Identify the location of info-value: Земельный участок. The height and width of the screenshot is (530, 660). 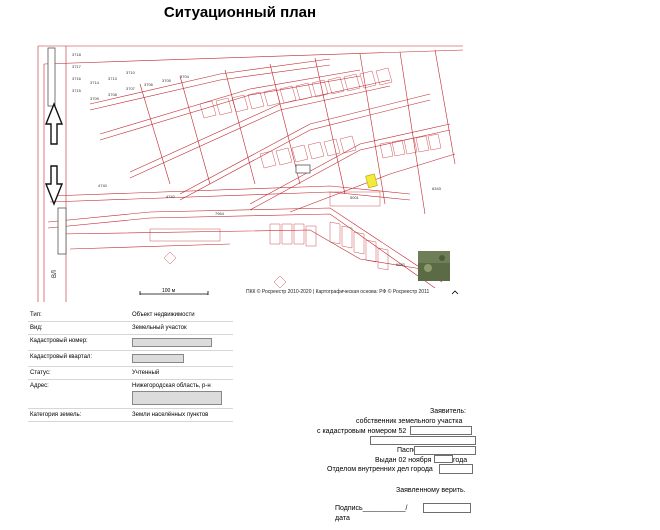
(159, 328).